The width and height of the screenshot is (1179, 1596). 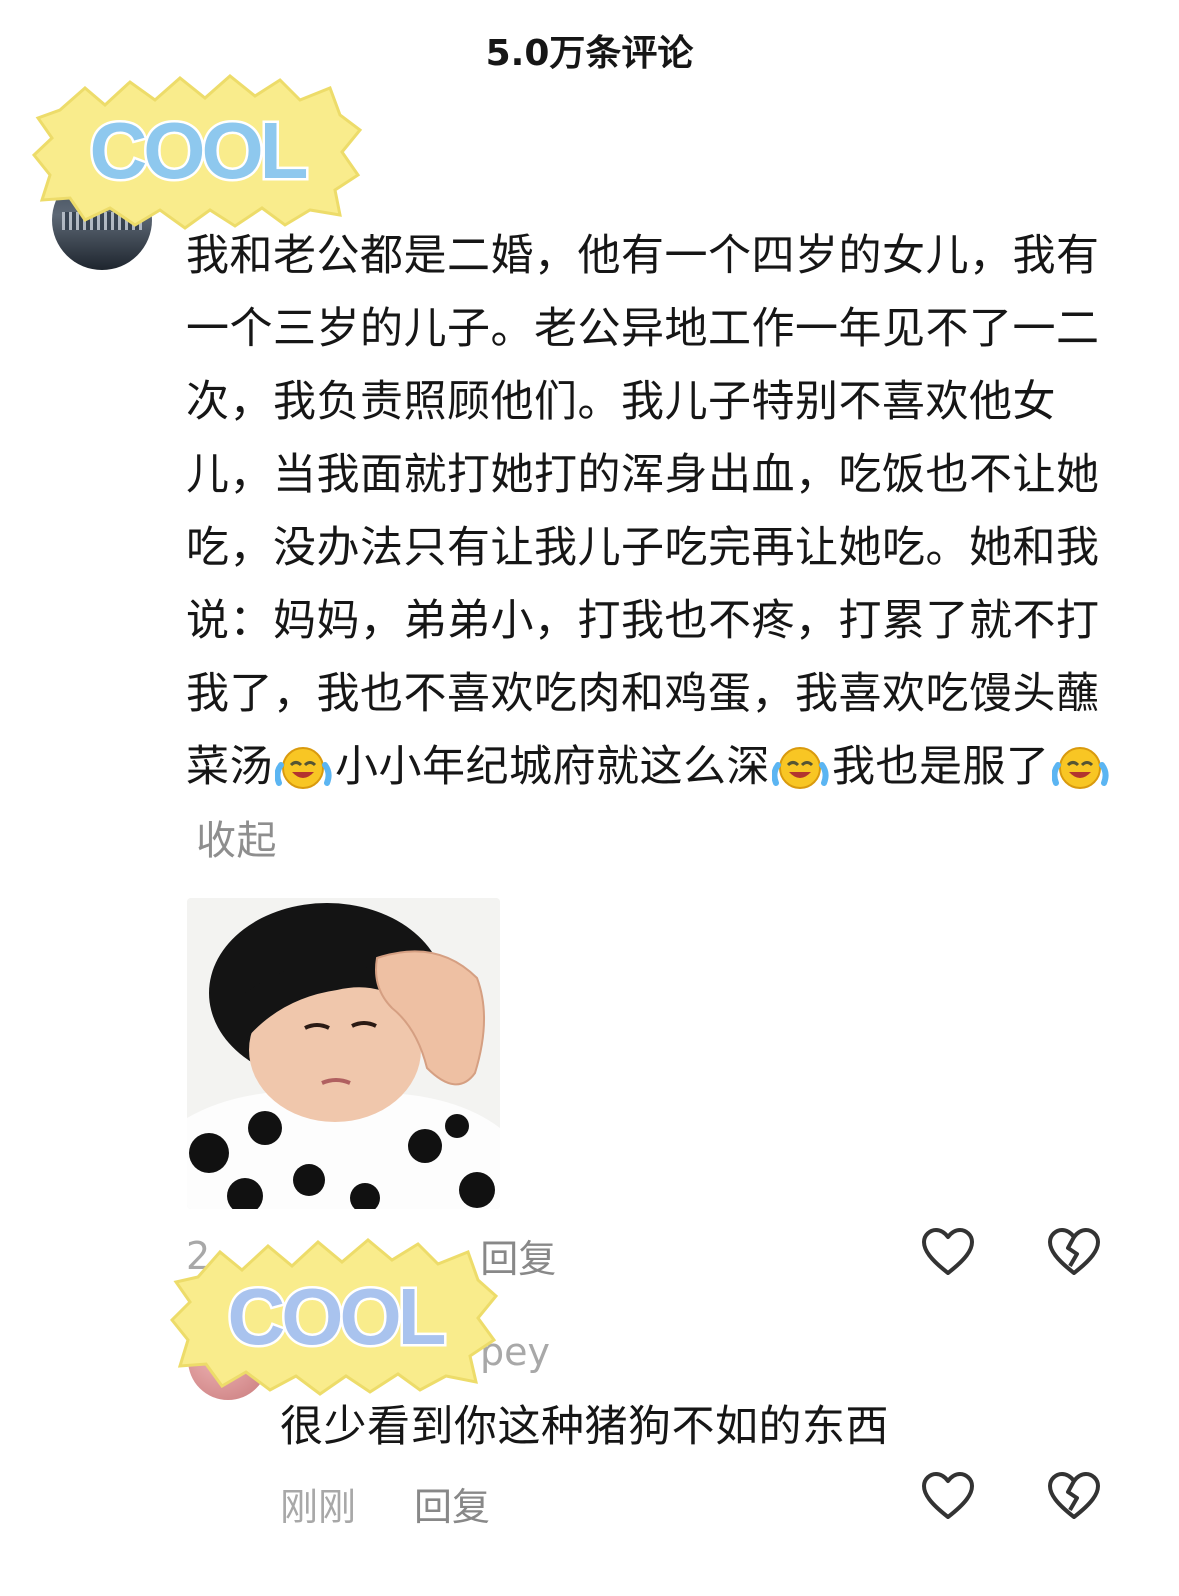 What do you see at coordinates (385, 1503) in the screenshot?
I see `reply-meta: 刚刚 回复` at bounding box center [385, 1503].